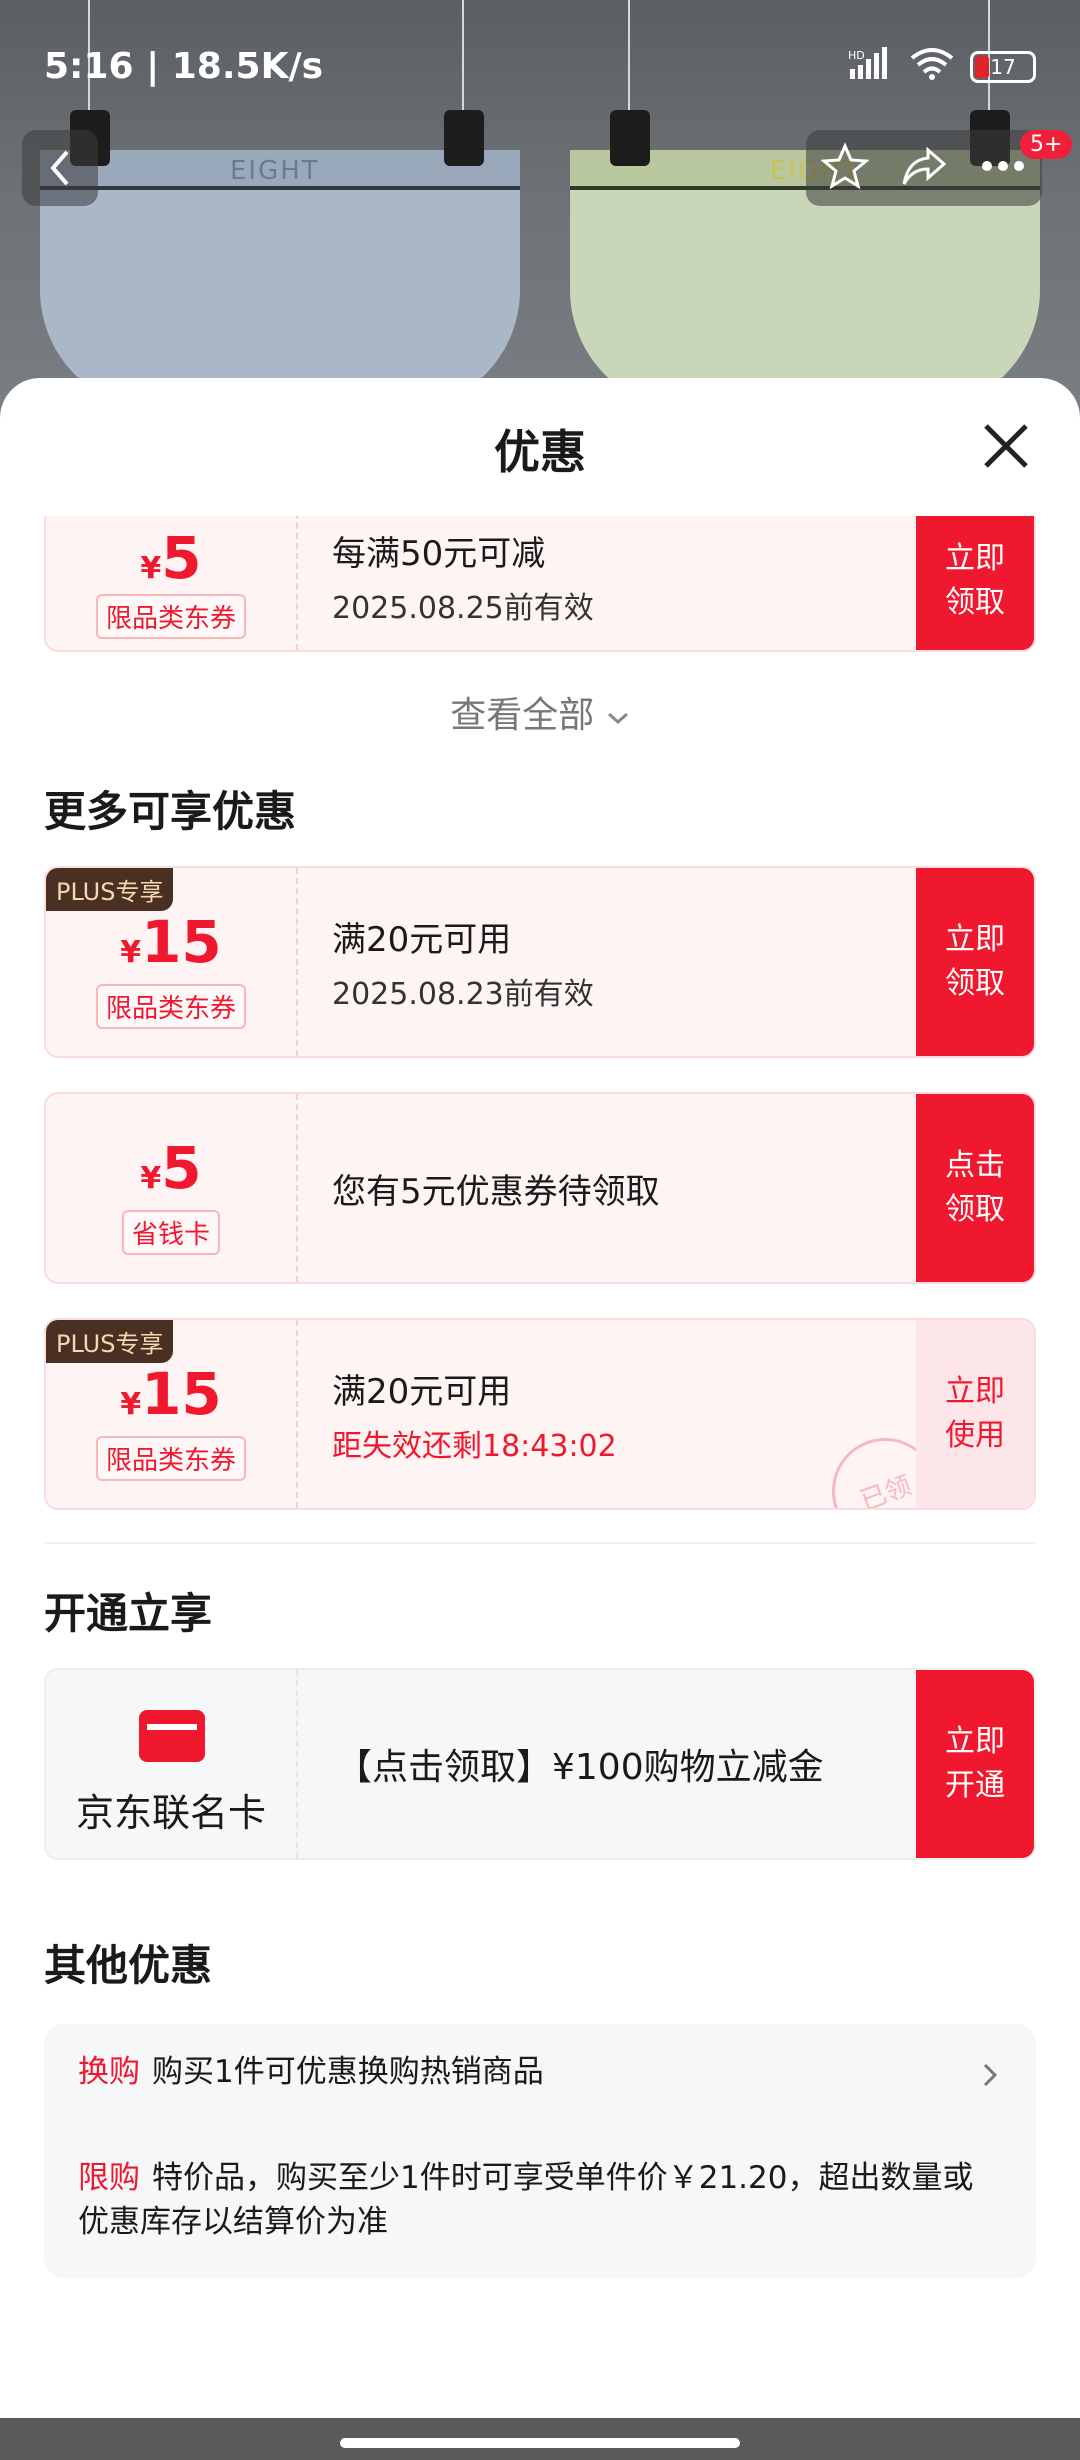 This screenshot has height=2460, width=1080. I want to click on sheet-title: 优惠, so click(540, 452).